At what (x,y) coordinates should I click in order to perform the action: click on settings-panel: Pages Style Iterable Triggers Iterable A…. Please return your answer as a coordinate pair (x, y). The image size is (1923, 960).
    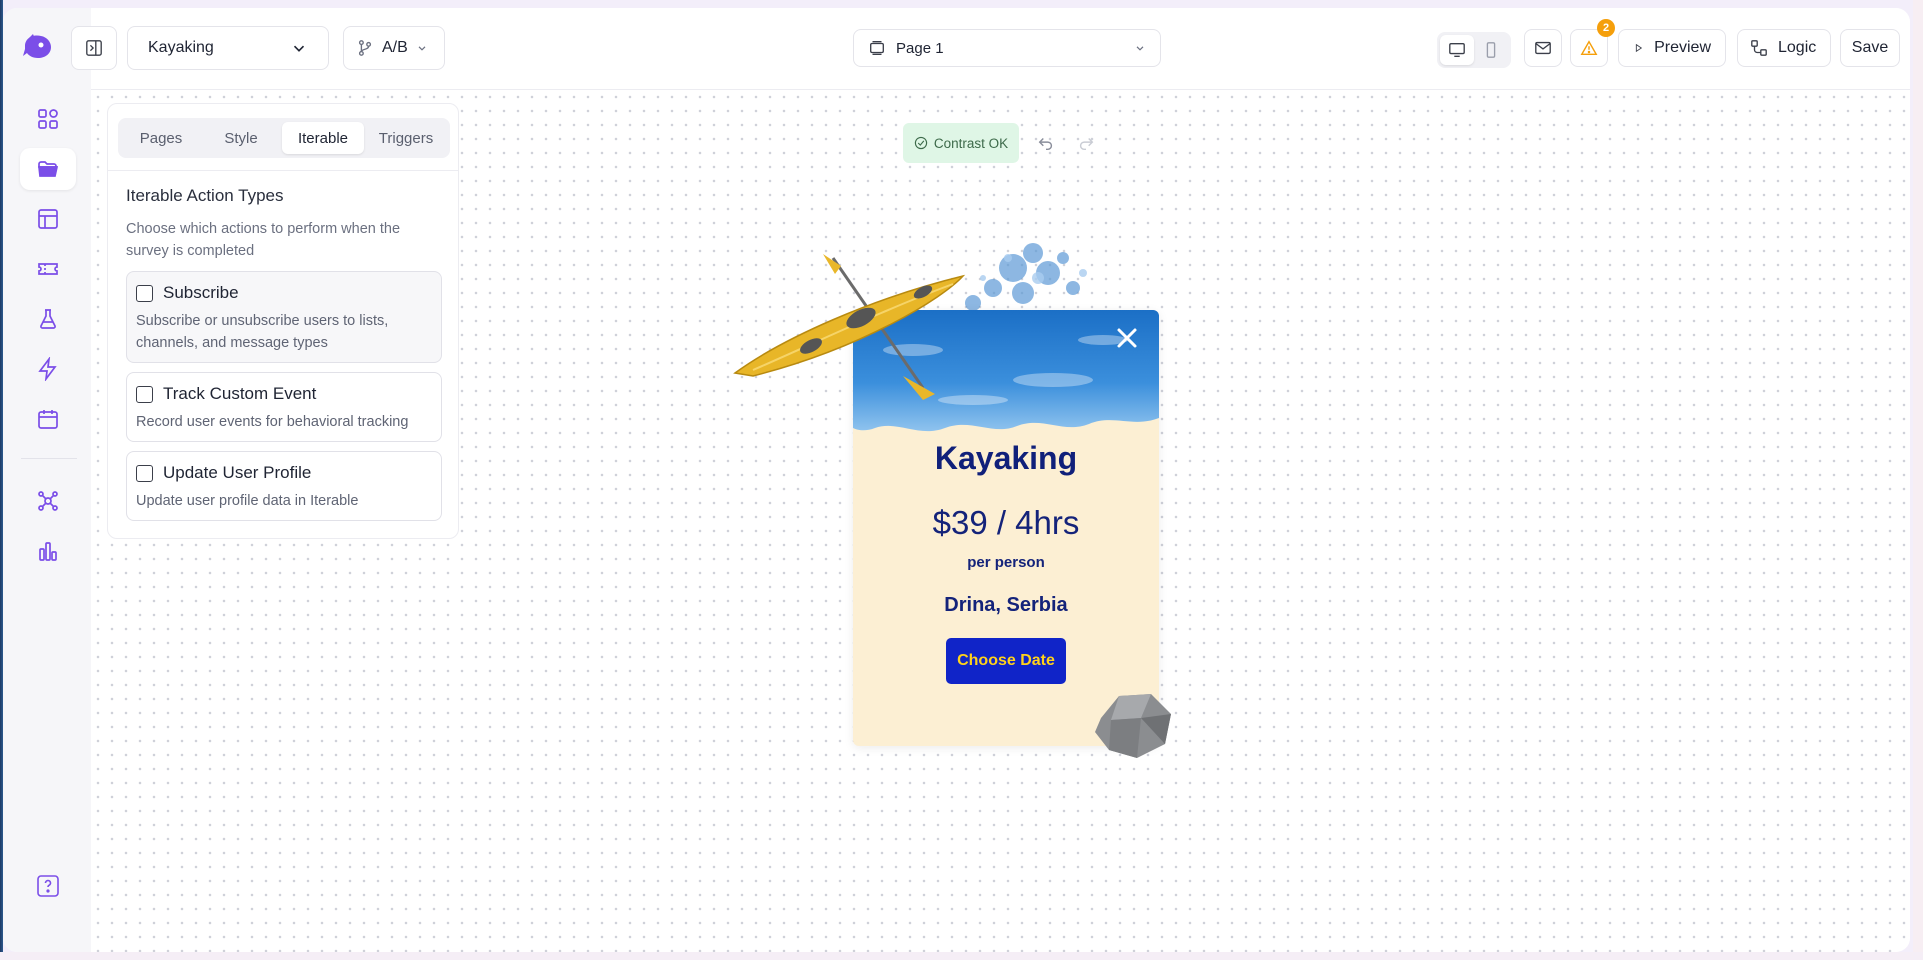
    Looking at the image, I should click on (283, 321).